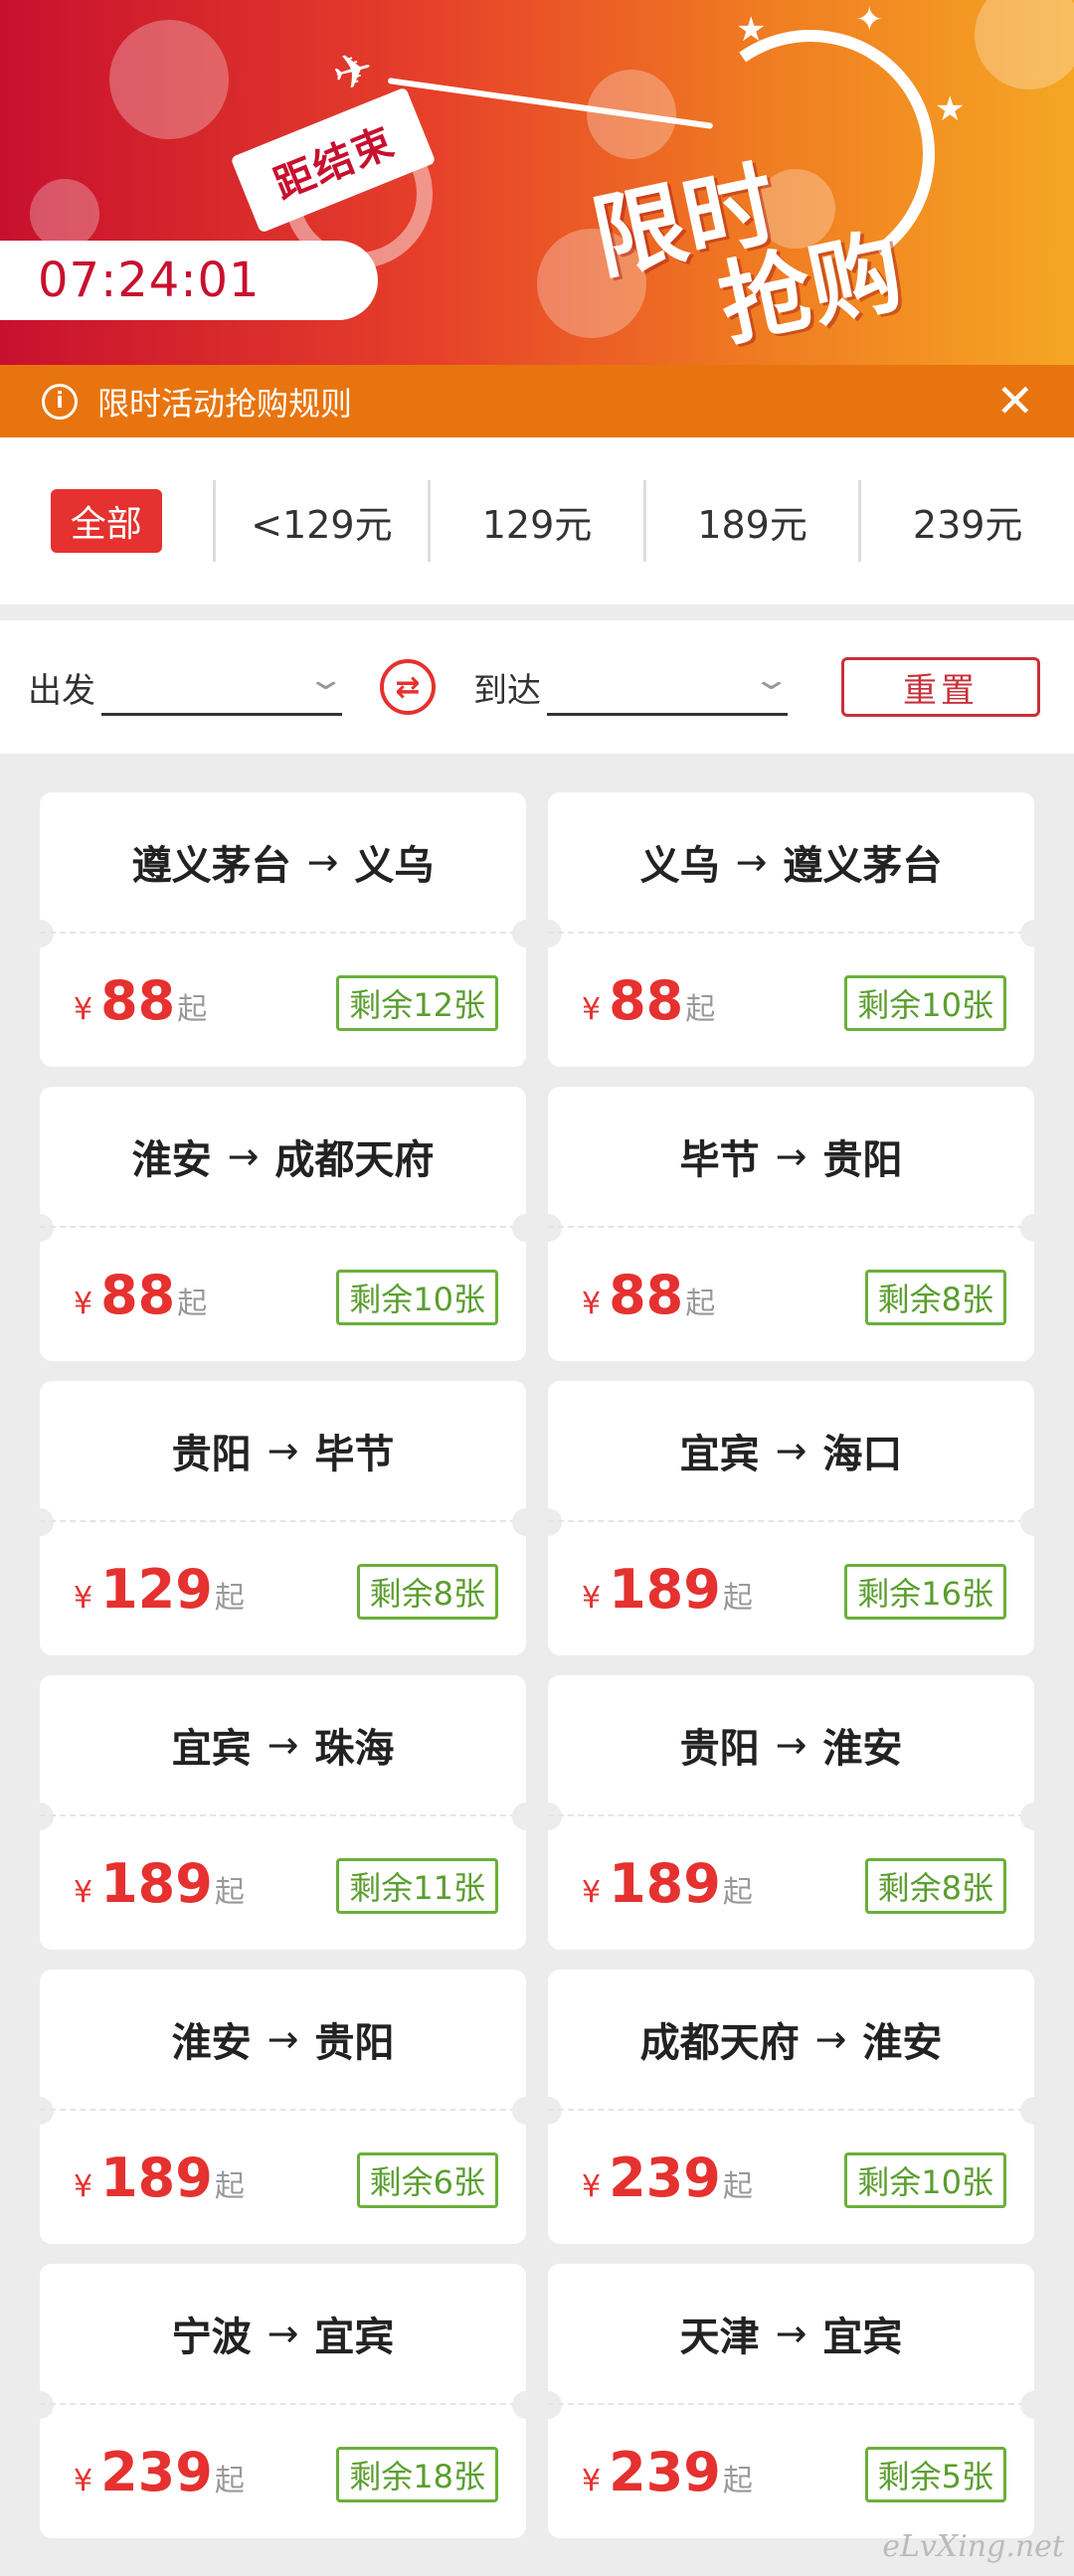 The image size is (1074, 2576). I want to click on rules-link: 限时活动抢购规则, so click(224, 402).